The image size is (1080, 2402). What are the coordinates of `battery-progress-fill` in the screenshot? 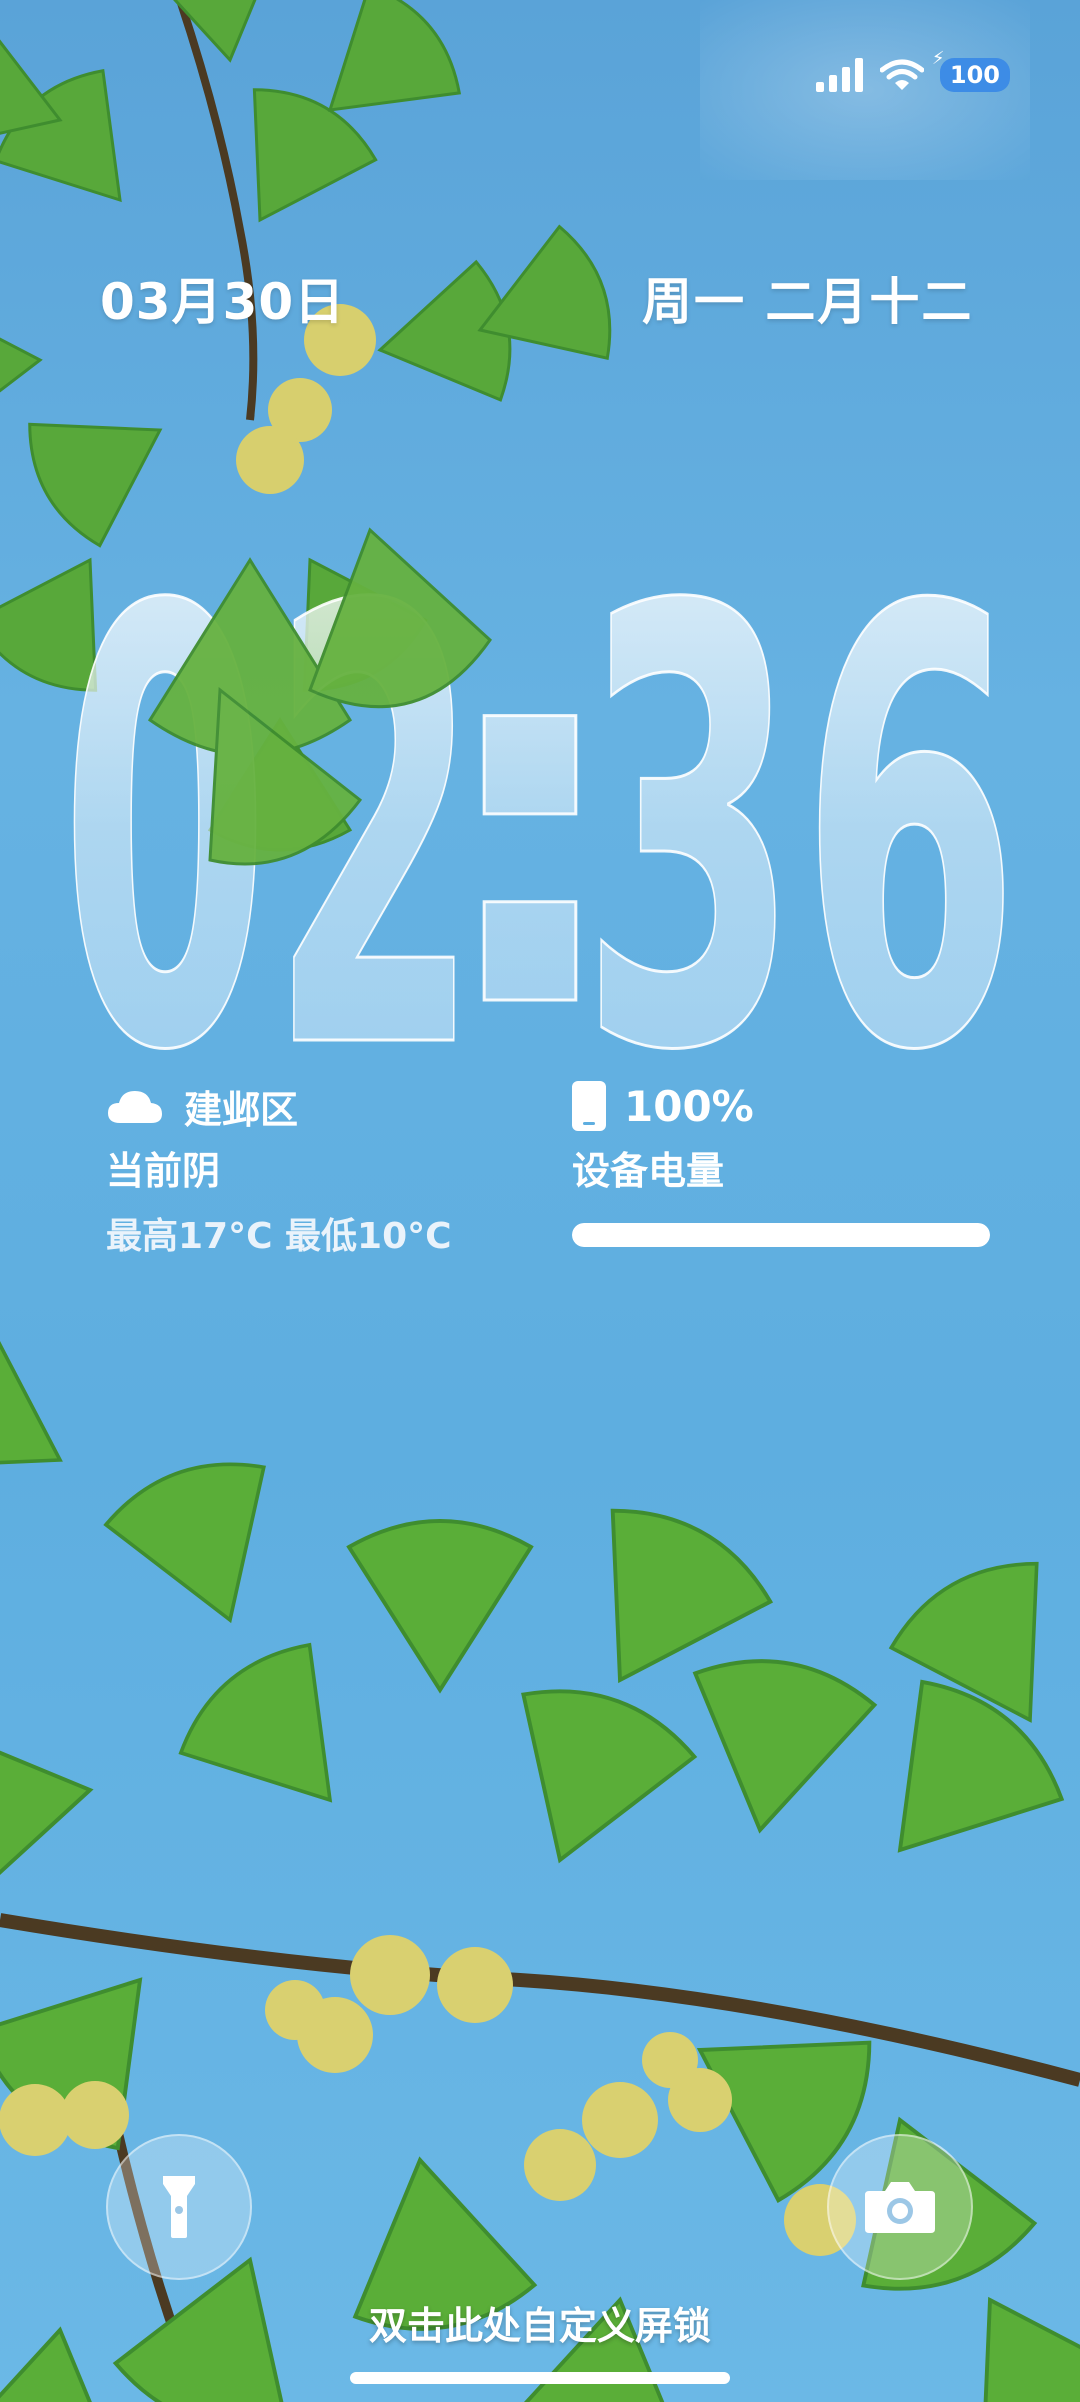 It's located at (781, 1235).